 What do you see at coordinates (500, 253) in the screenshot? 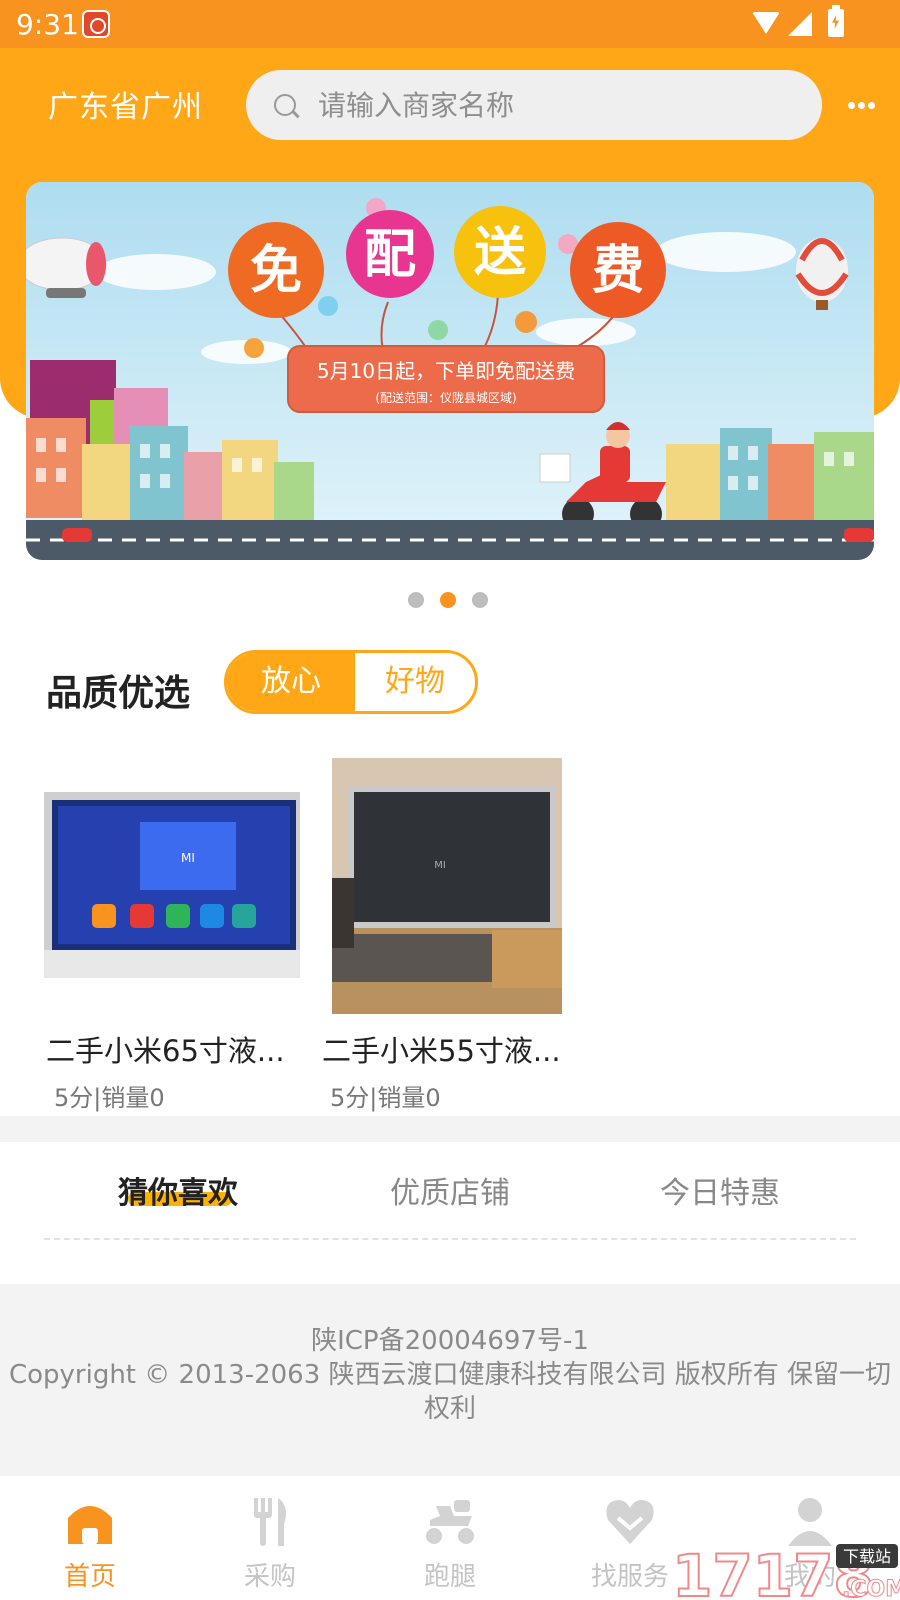
I see `balloon-char: 送` at bounding box center [500, 253].